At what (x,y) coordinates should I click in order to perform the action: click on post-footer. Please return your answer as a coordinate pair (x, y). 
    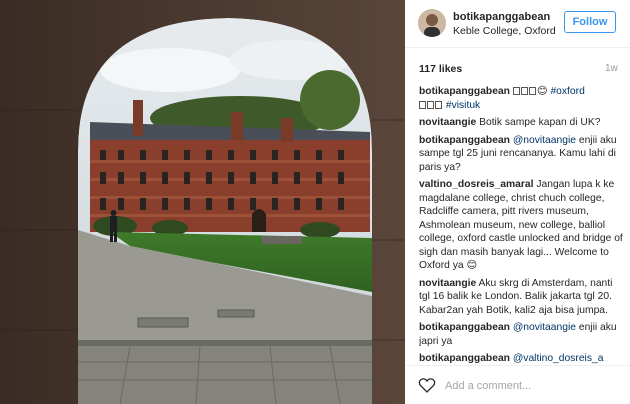
    Looking at the image, I should click on (517, 384).